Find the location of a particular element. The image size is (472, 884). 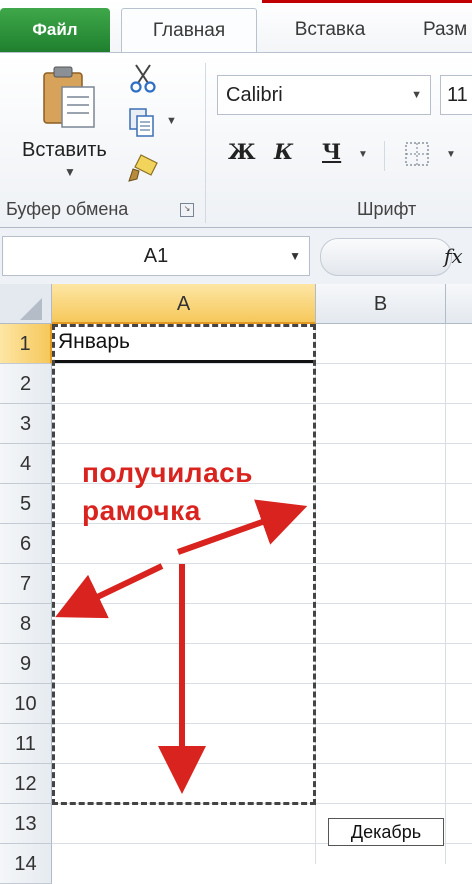

font-name-value: Calibri is located at coordinates (254, 95).